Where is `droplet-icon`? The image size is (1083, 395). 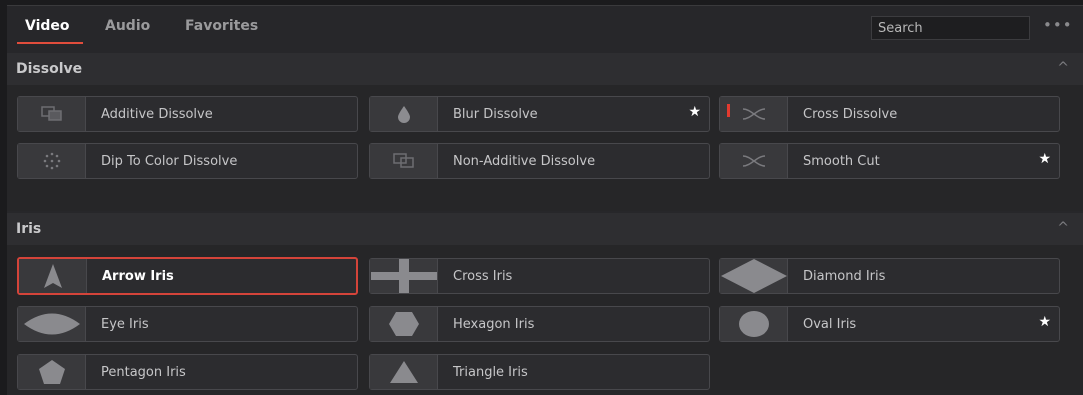 droplet-icon is located at coordinates (404, 114).